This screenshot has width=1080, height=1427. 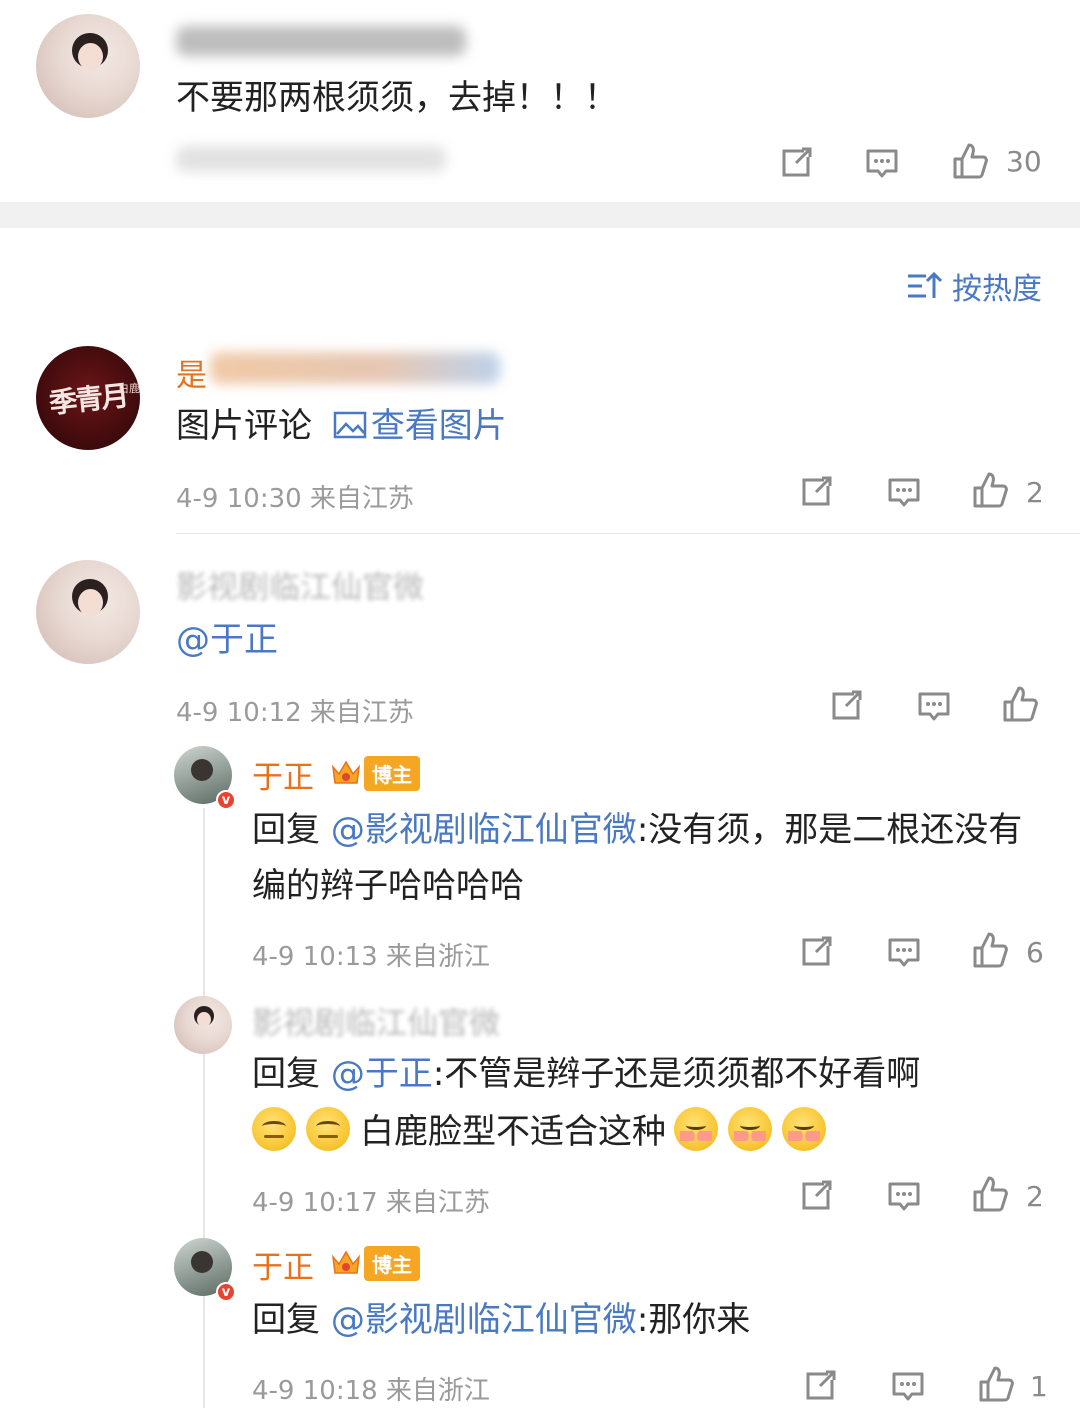 What do you see at coordinates (311, 159) in the screenshot?
I see `meta-blurred` at bounding box center [311, 159].